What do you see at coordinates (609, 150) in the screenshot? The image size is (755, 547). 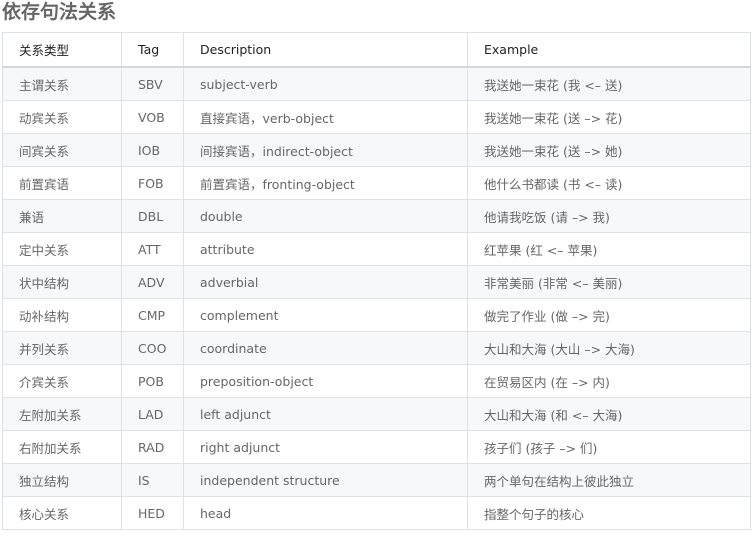 I see `cell-example: 我送她一束花 (送 –> 她)` at bounding box center [609, 150].